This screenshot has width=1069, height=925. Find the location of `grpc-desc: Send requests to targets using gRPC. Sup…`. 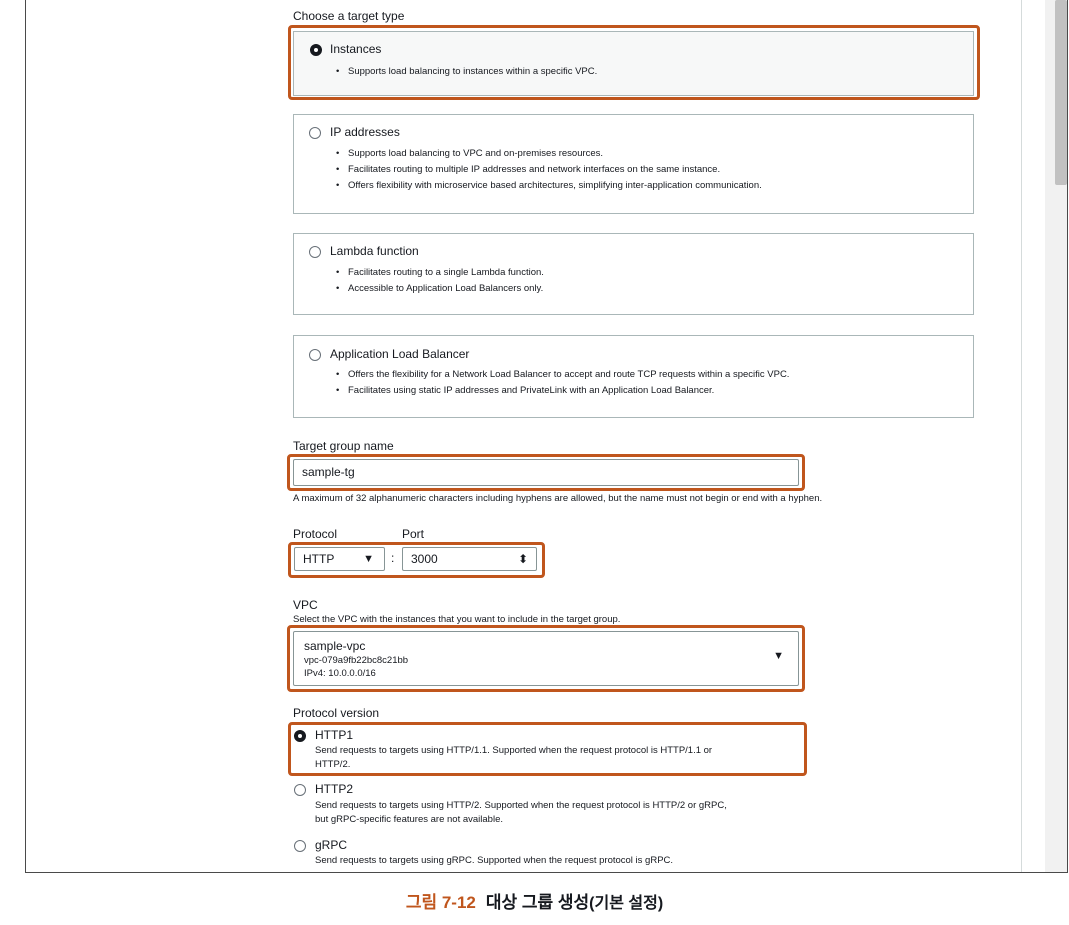

grpc-desc: Send requests to targets using gRPC. Sup… is located at coordinates (494, 860).